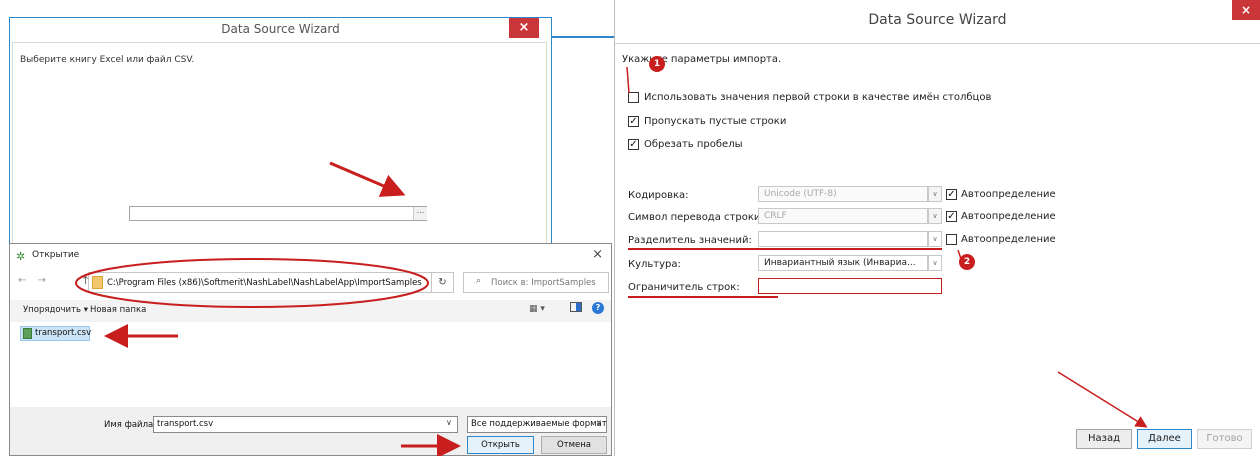  What do you see at coordinates (252, 283) in the screenshot?
I see `highlight-ellipse-address` at bounding box center [252, 283].